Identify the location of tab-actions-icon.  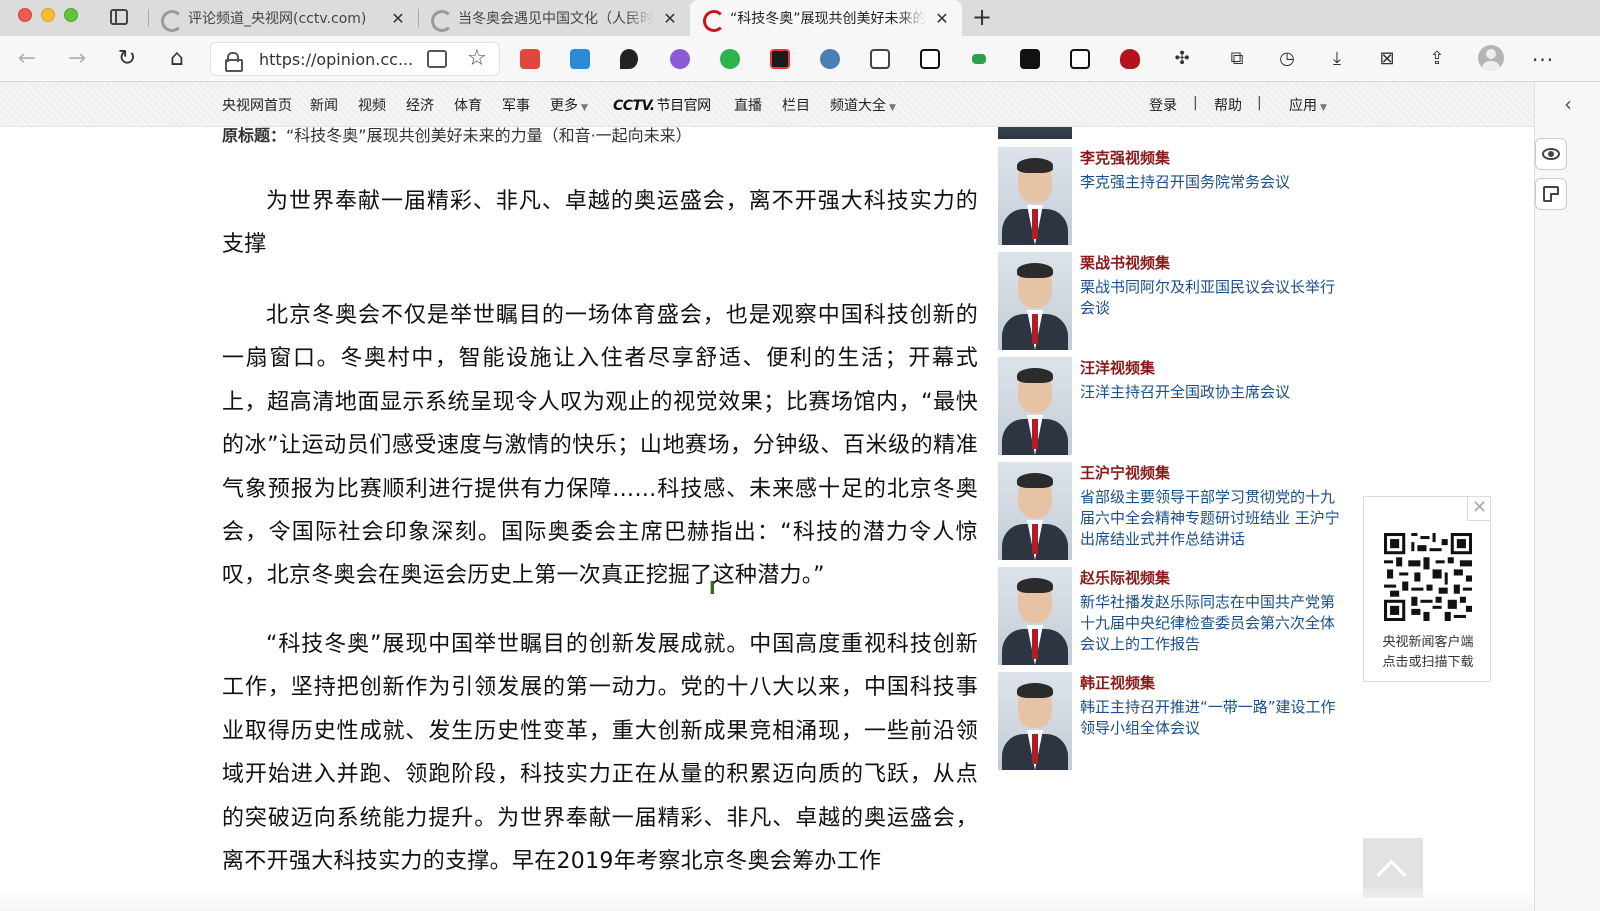
(119, 17).